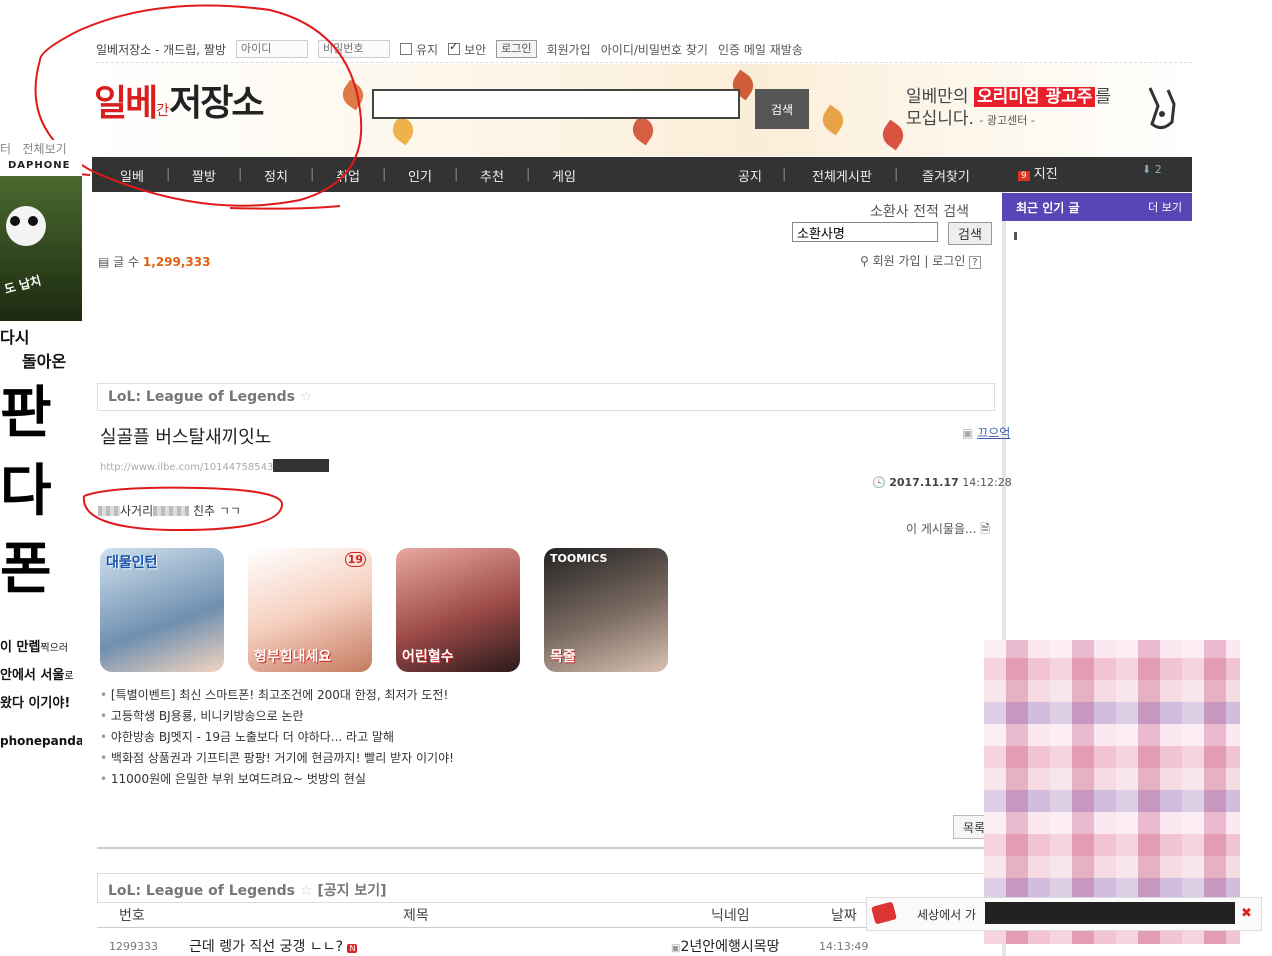 The width and height of the screenshot is (1272, 956). Describe the element at coordinates (546, 915) in the screenshot. I see `table-header: 번호 제목 닉네임 날짜` at that location.